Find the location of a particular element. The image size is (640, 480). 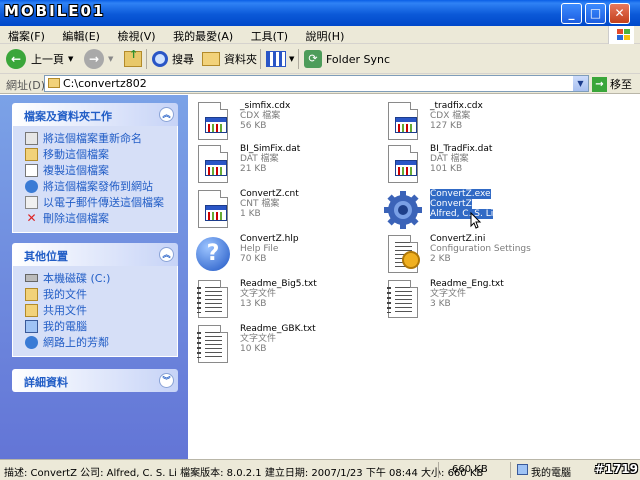

folders-button: 資料夾 is located at coordinates (229, 59).